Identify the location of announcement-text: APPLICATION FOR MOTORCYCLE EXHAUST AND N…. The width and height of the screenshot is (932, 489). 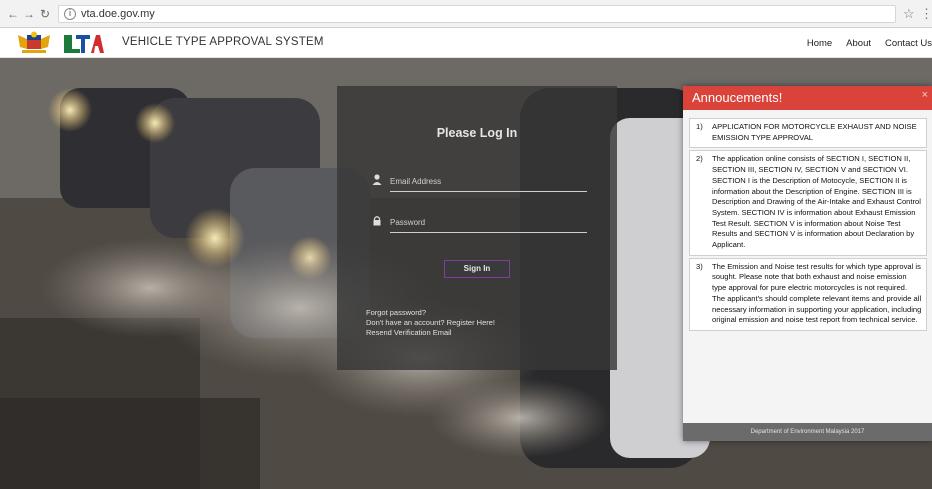
(814, 132).